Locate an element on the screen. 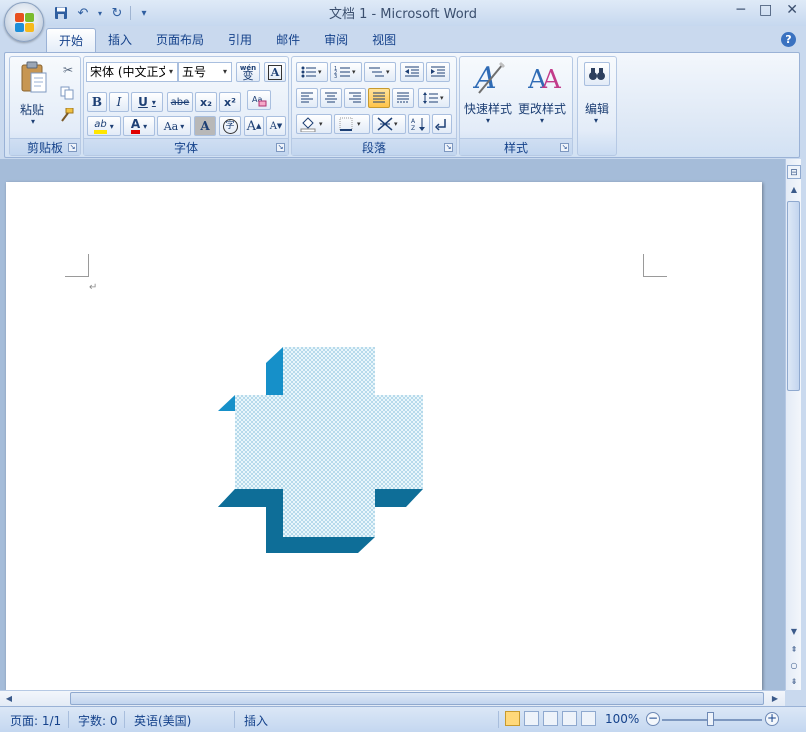 The image size is (806, 732). multilevel-list-button: ▾ is located at coordinates (380, 72).